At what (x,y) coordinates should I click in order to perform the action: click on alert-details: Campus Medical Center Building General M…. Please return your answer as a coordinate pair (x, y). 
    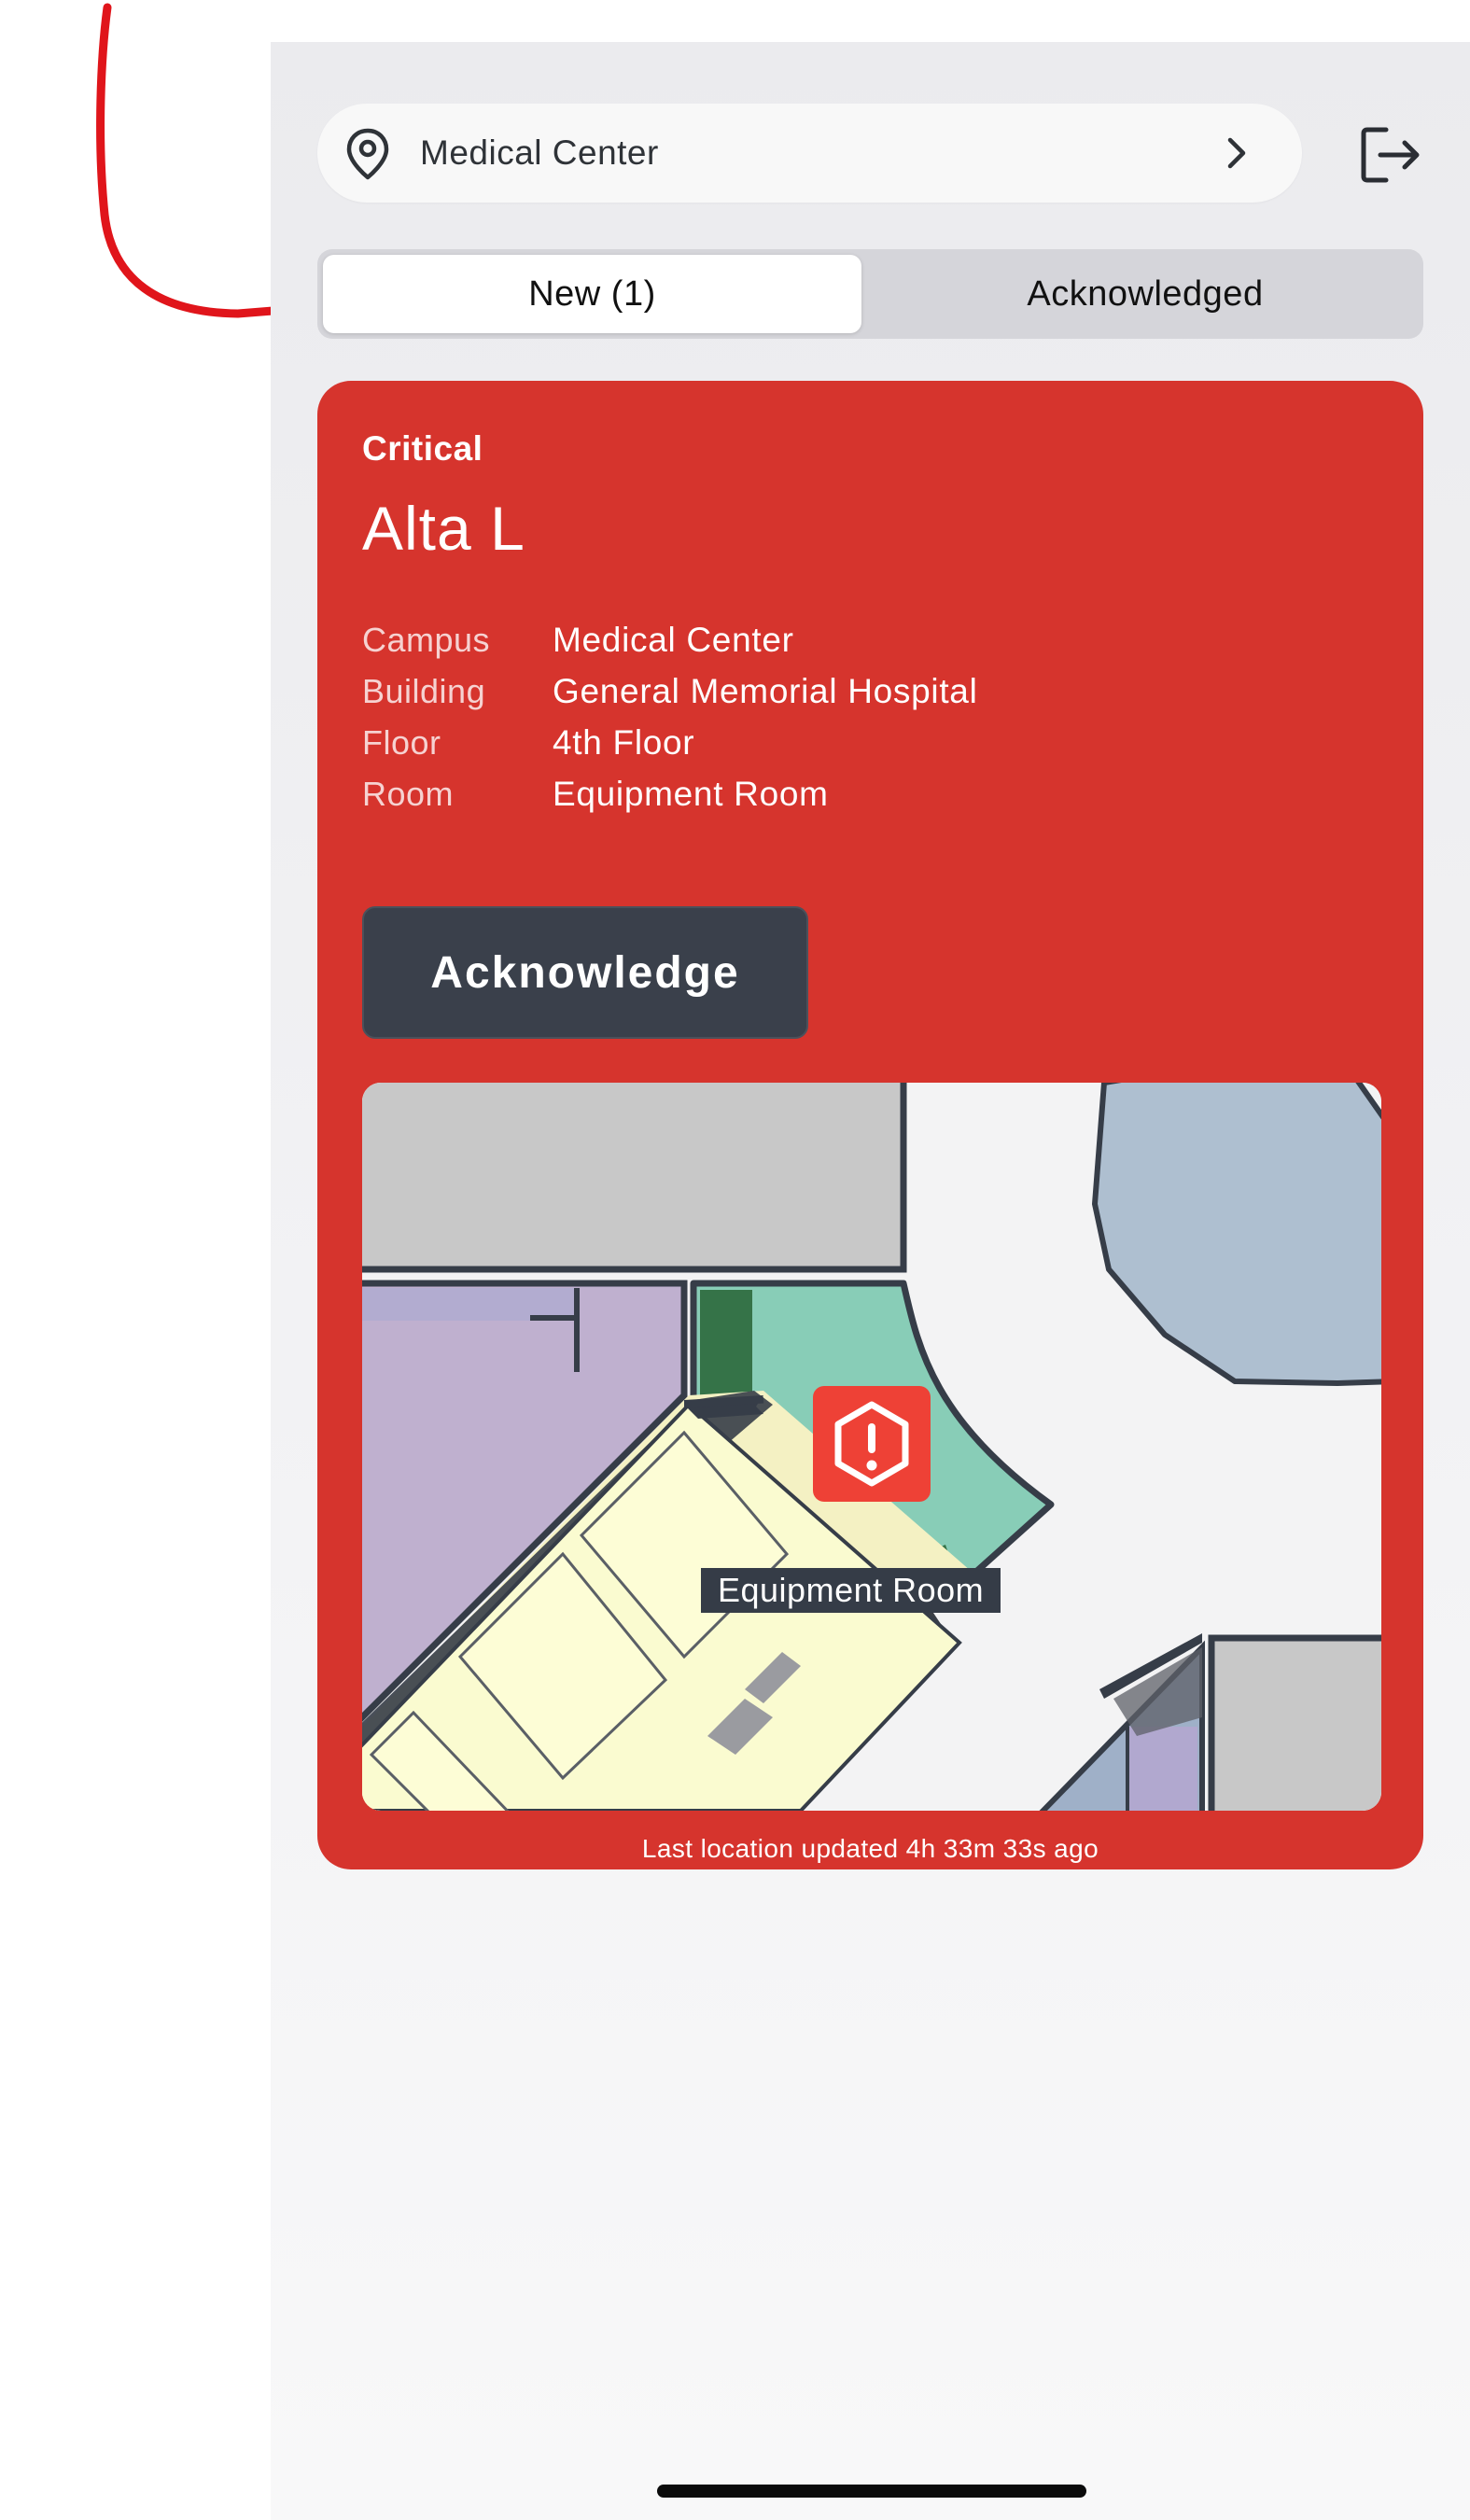
    Looking at the image, I should click on (670, 716).